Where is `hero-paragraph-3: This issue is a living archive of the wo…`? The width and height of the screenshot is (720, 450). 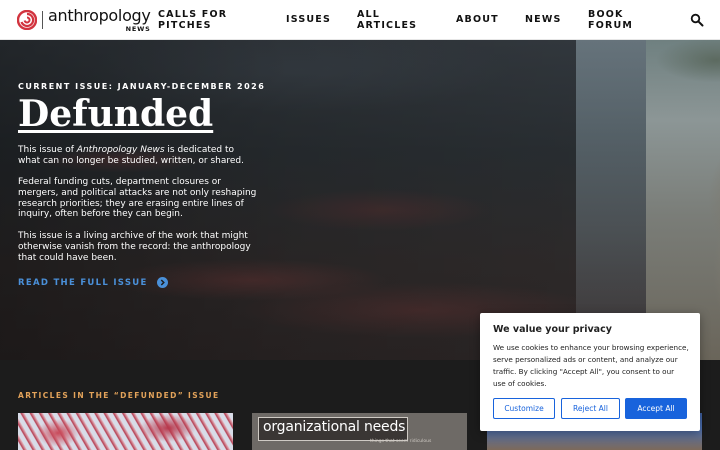
hero-paragraph-3: This issue is a living archive of the wo… is located at coordinates (134, 247).